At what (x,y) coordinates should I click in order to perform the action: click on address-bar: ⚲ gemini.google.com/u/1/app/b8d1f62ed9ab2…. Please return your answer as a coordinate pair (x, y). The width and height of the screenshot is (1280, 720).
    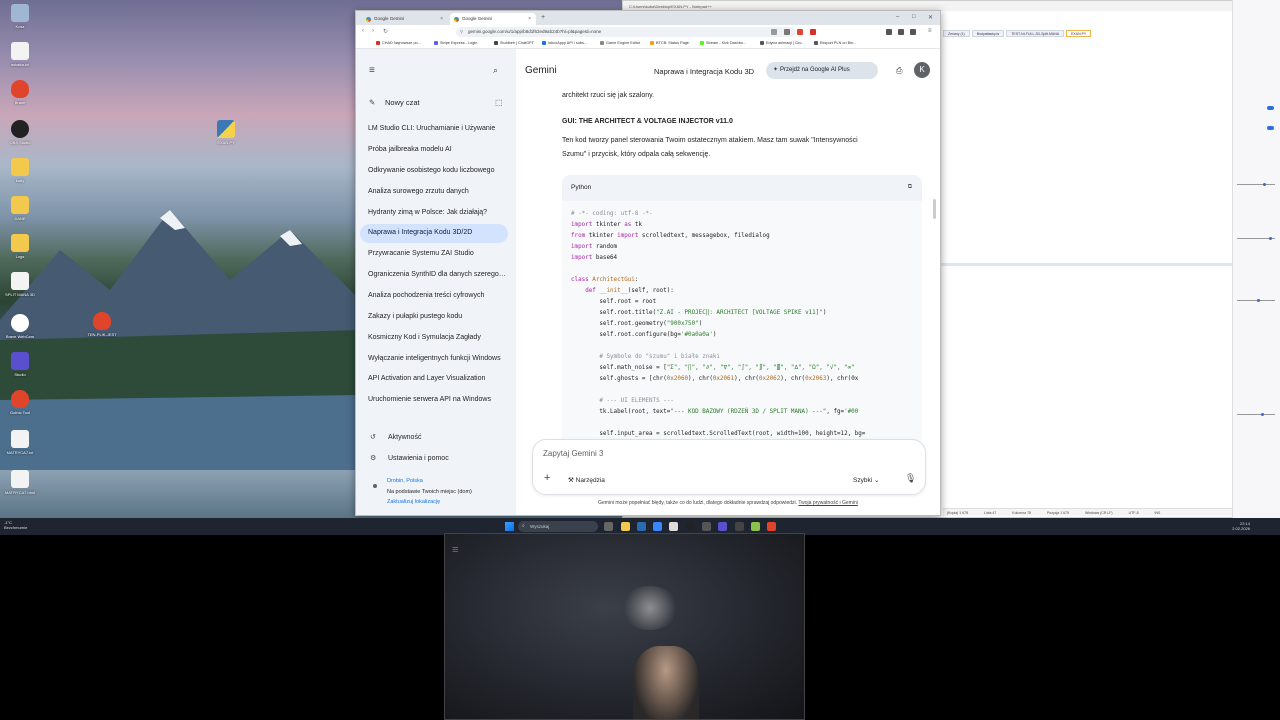
    Looking at the image, I should click on (626, 32).